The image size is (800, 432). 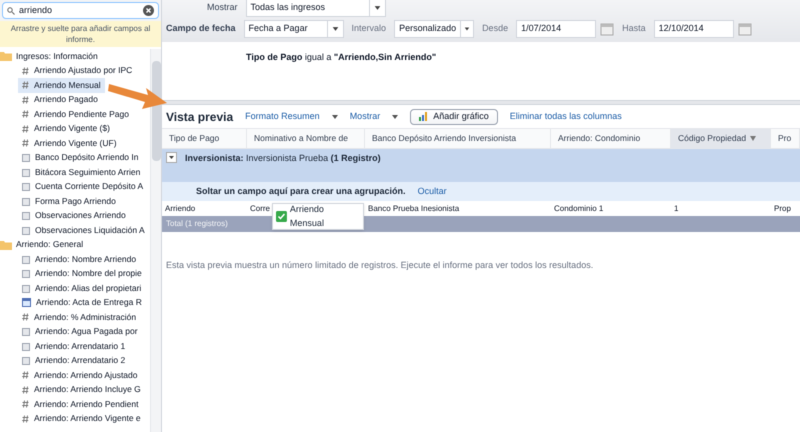 What do you see at coordinates (676, 208) in the screenshot?
I see `table-cell: 1` at bounding box center [676, 208].